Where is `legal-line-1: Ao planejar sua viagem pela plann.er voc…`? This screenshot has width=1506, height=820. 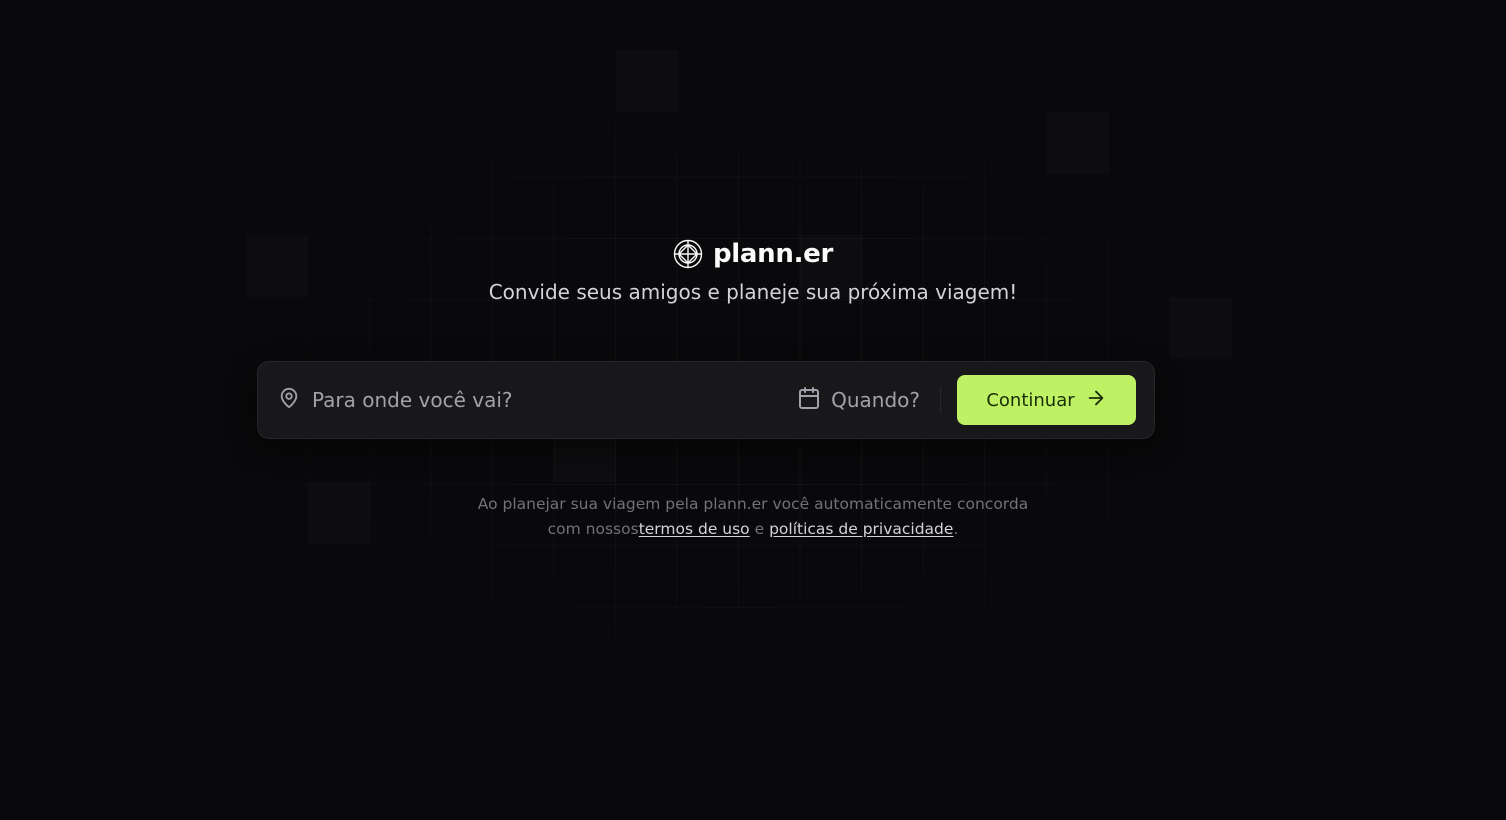 legal-line-1: Ao planejar sua viagem pela plann.er voc… is located at coordinates (753, 504).